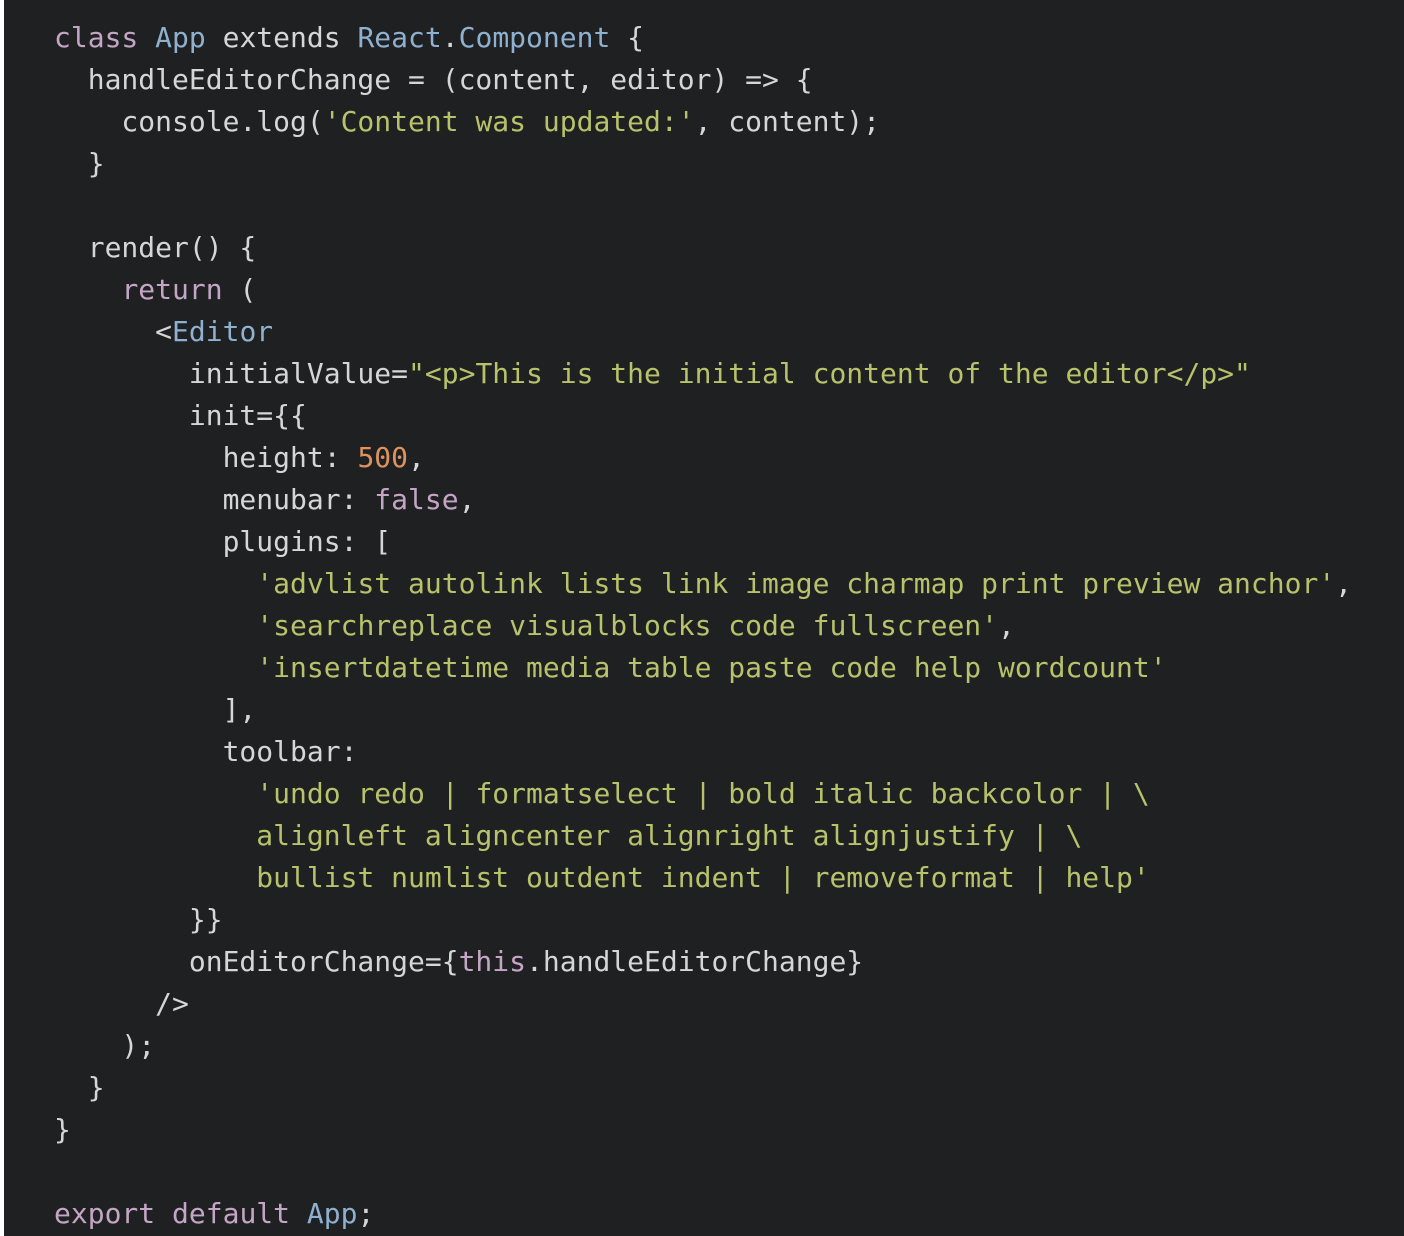 Image resolution: width=1404 pixels, height=1236 pixels. What do you see at coordinates (509, 121) in the screenshot?
I see `code-token-string: 'Content was updated:'` at bounding box center [509, 121].